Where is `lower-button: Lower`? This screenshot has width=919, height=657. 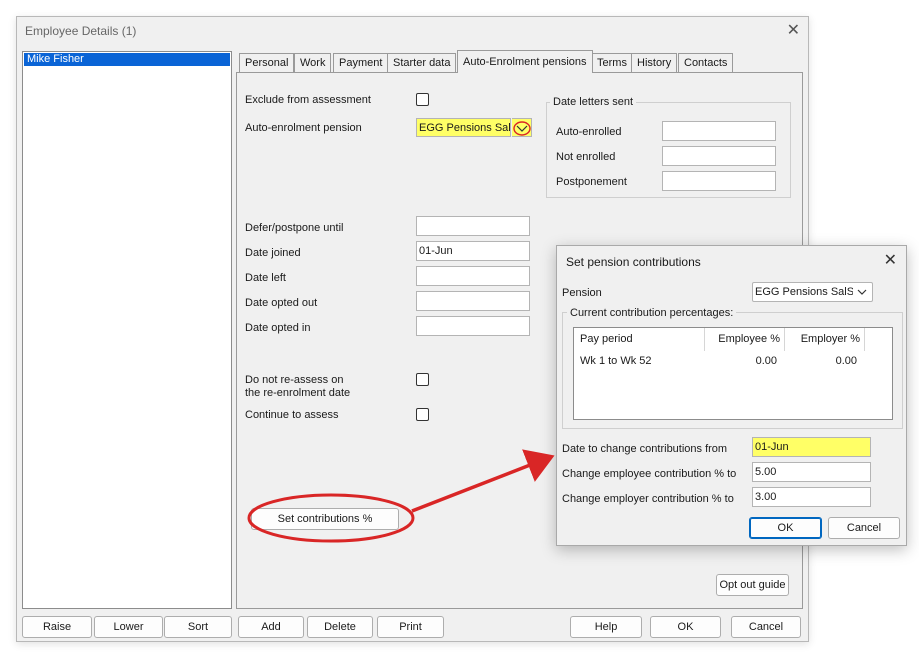
lower-button: Lower is located at coordinates (128, 627).